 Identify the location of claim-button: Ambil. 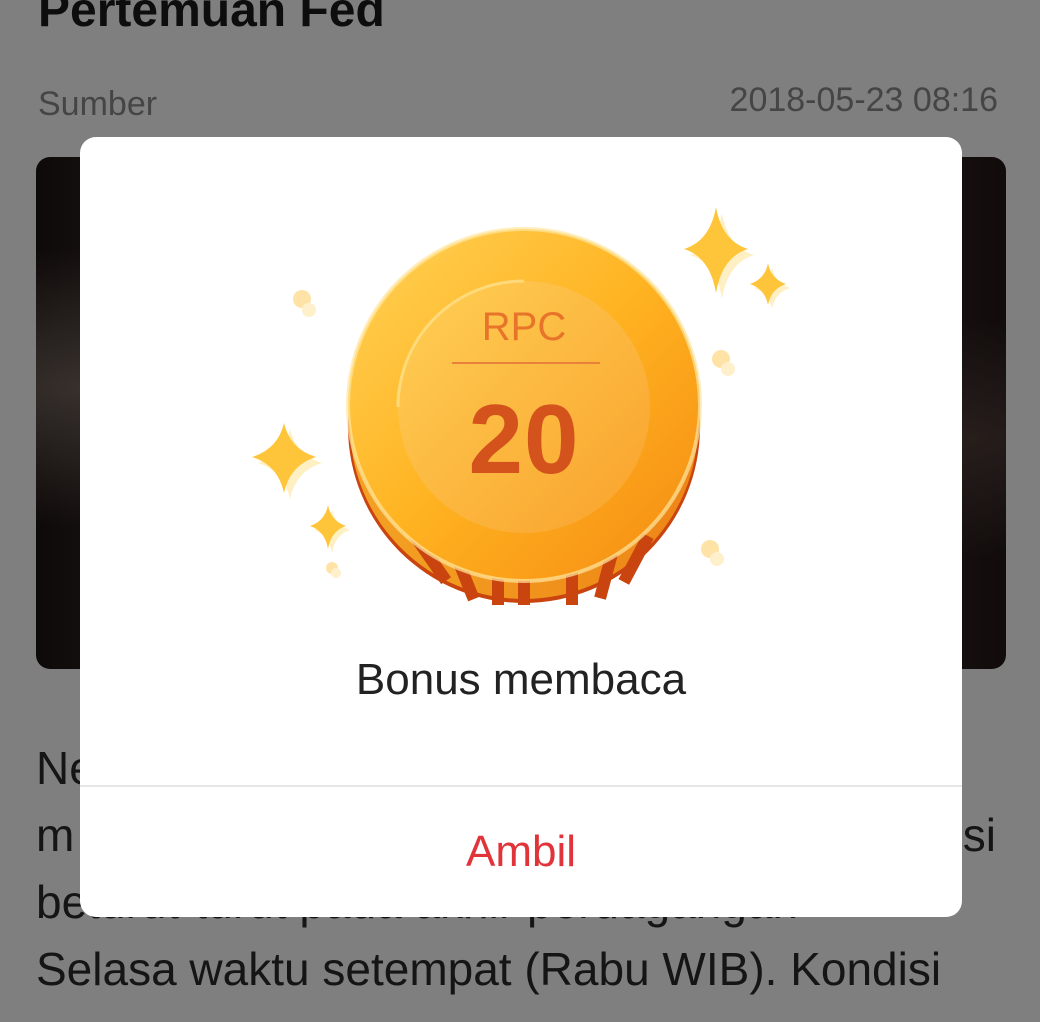
(521, 852).